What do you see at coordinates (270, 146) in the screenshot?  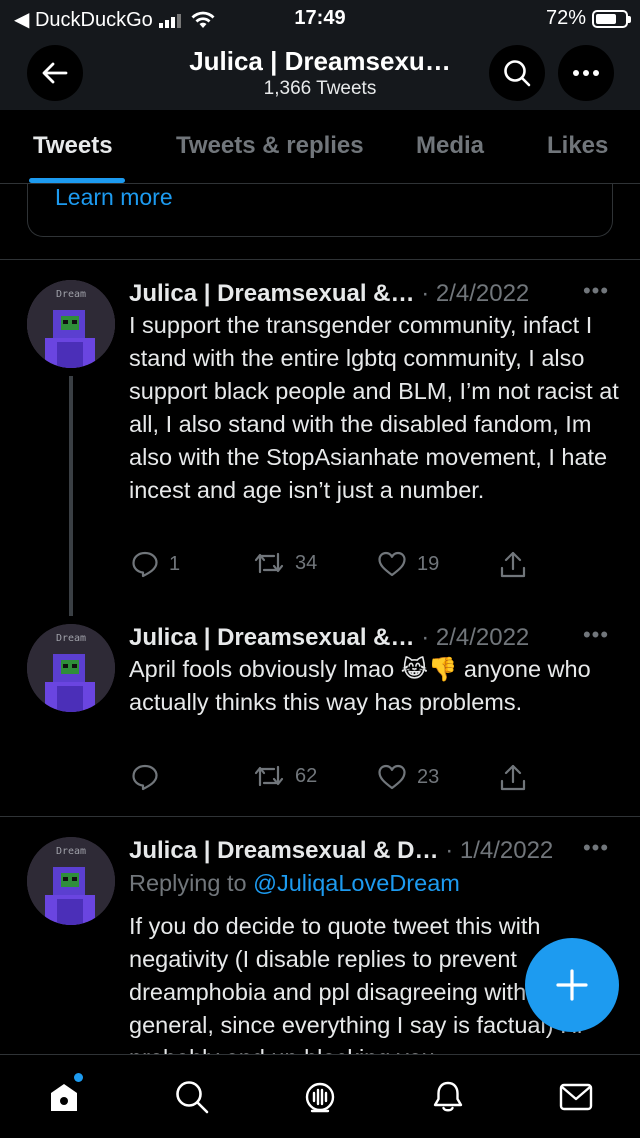 I see `tab-tweets-and-replies: Tweets & replies` at bounding box center [270, 146].